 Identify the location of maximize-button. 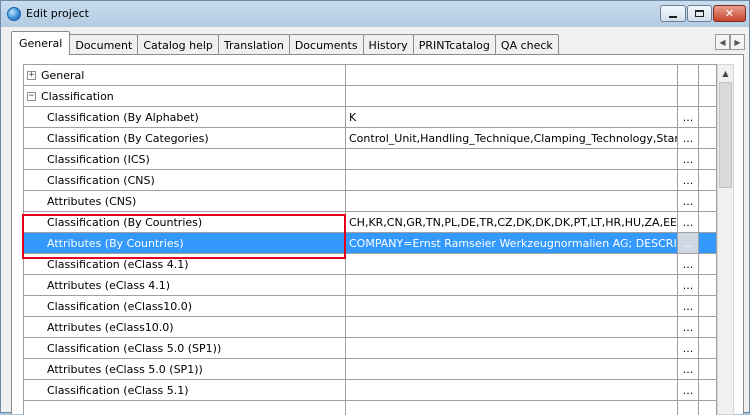
(699, 13).